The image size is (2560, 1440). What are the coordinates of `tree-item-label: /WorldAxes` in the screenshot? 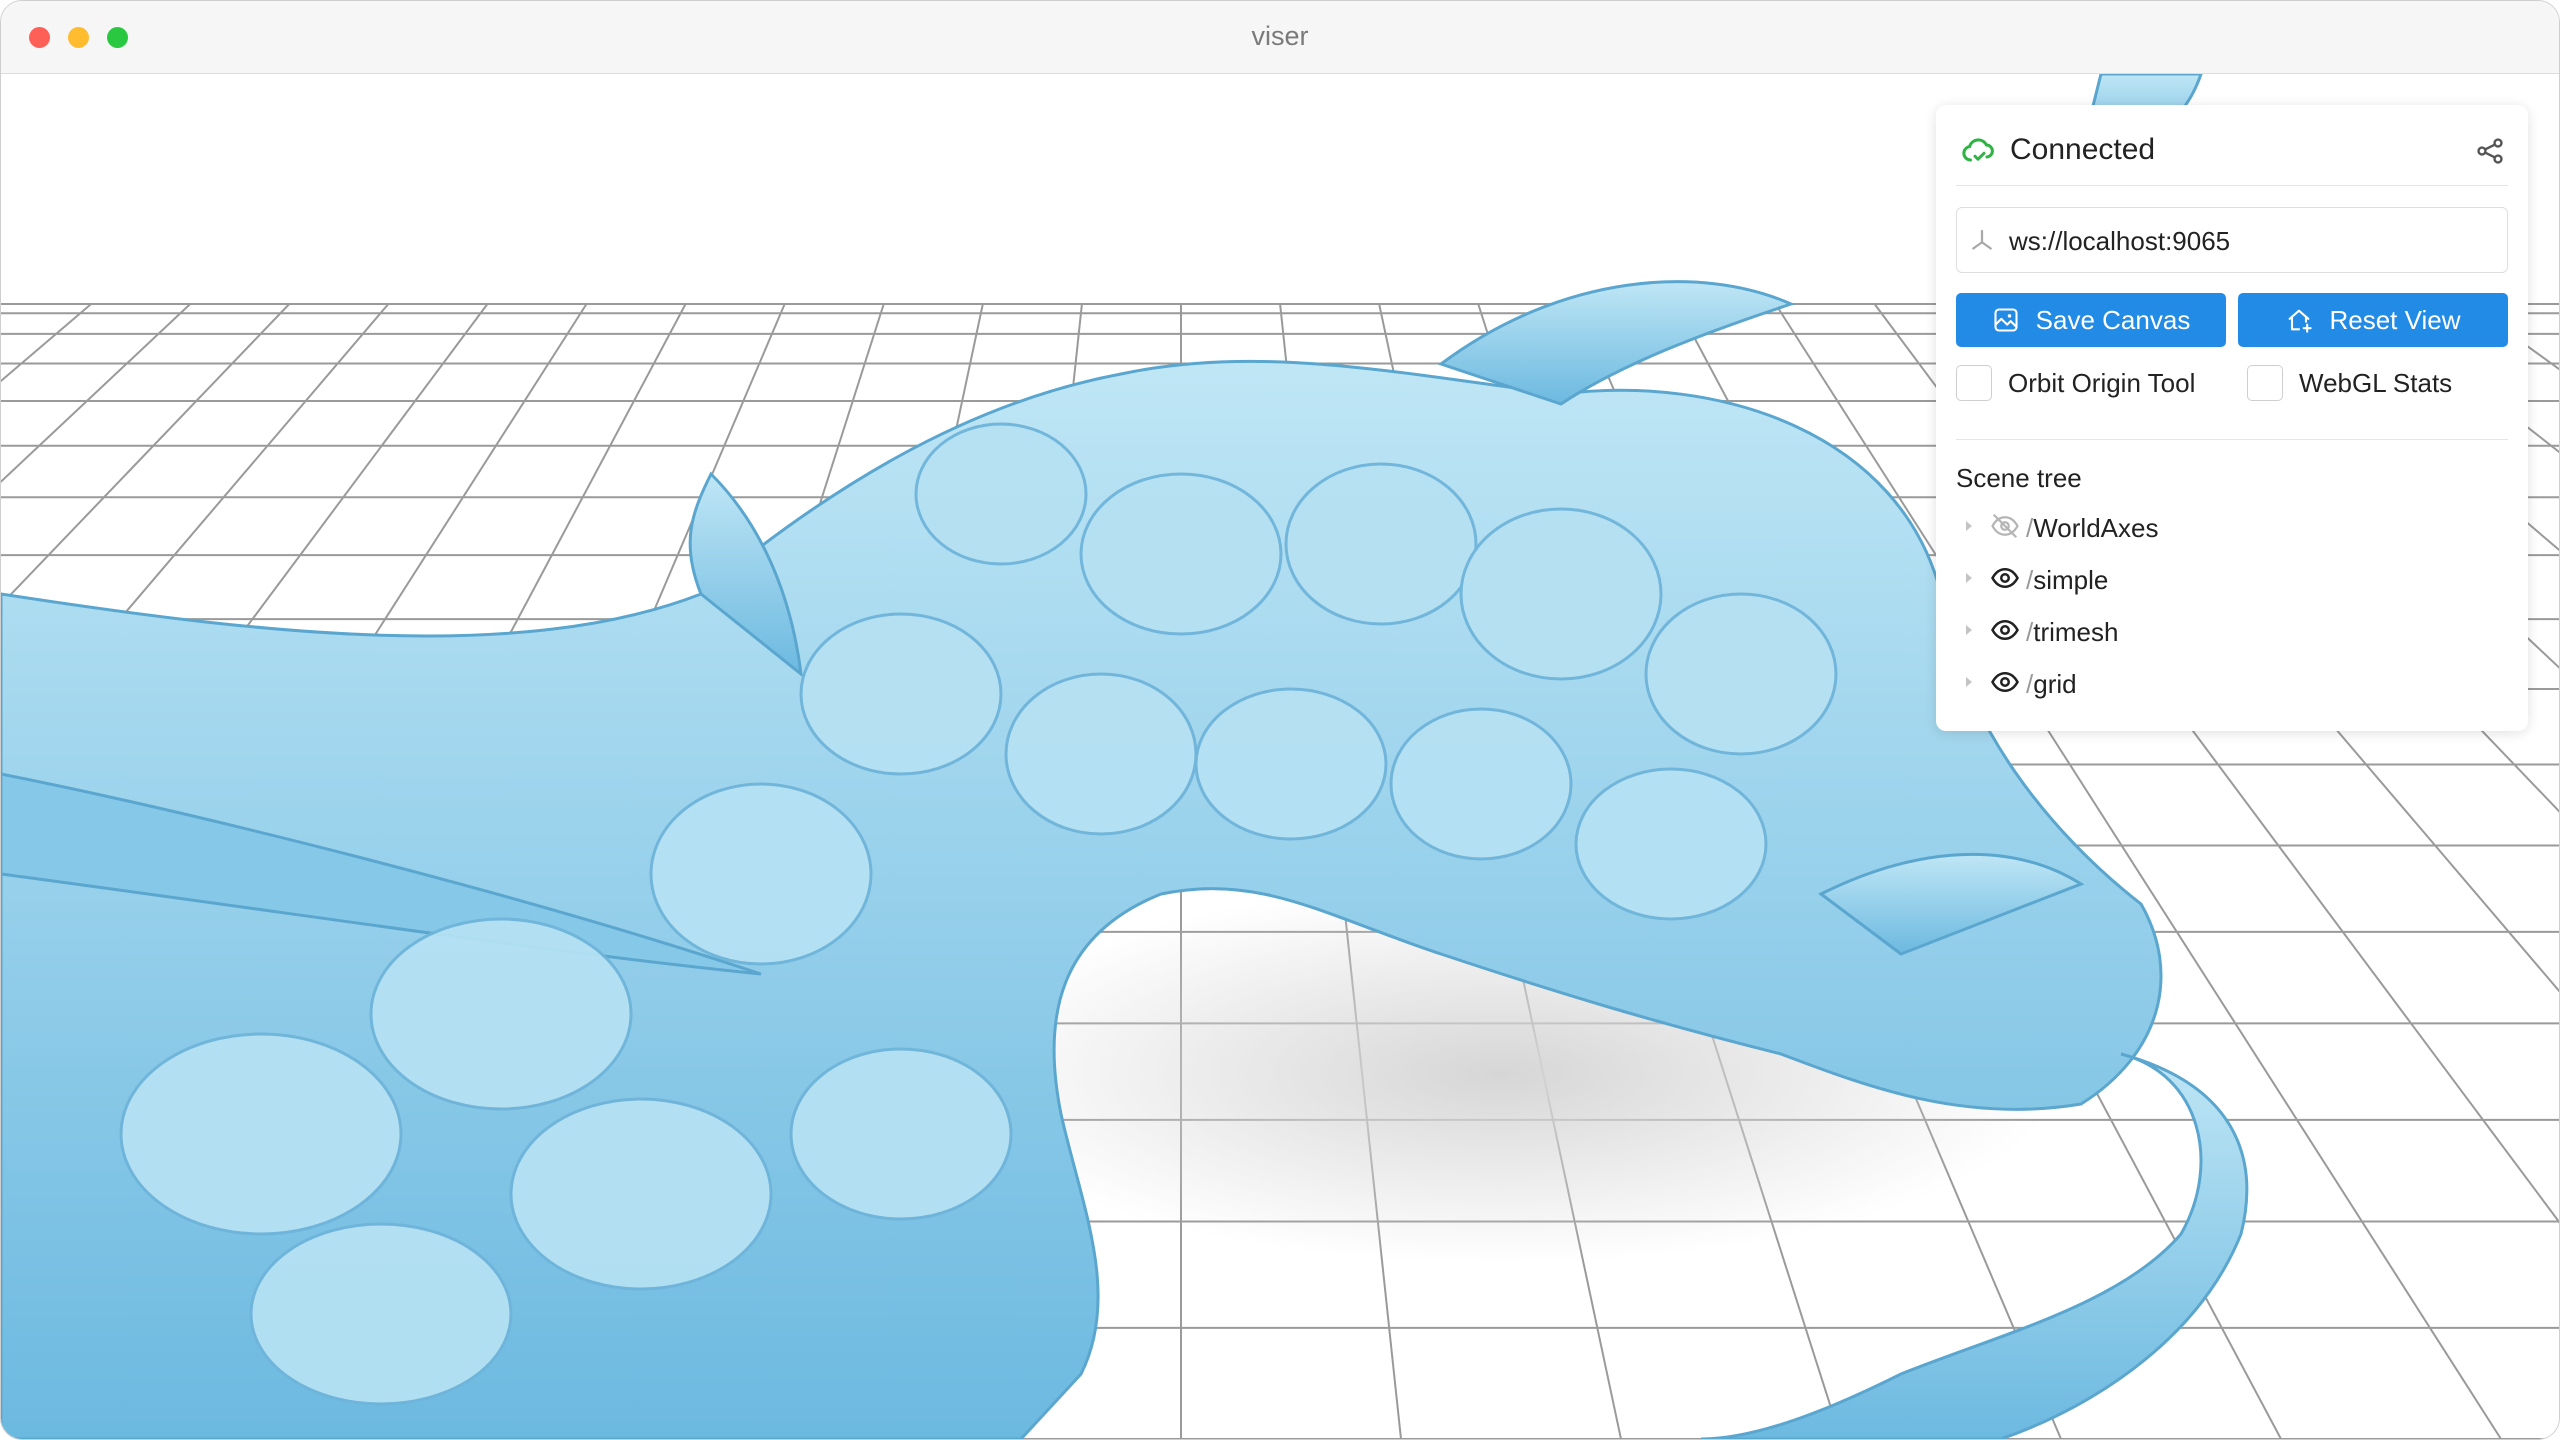 It's located at (2092, 528).